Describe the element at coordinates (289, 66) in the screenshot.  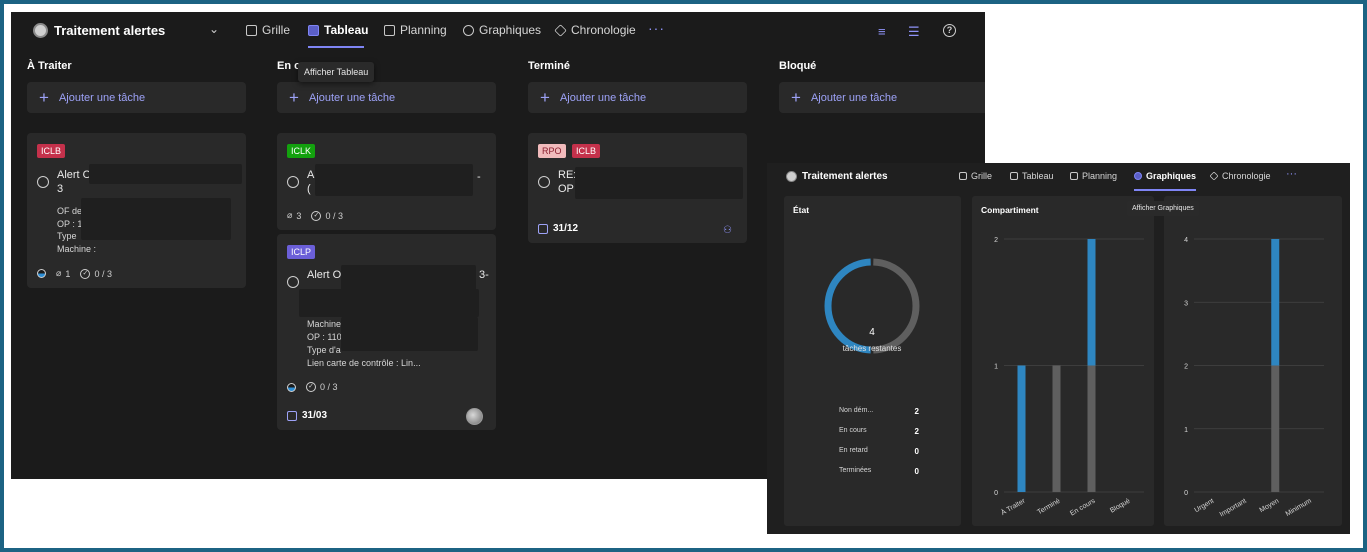
I see `bucket-title: En c` at that location.